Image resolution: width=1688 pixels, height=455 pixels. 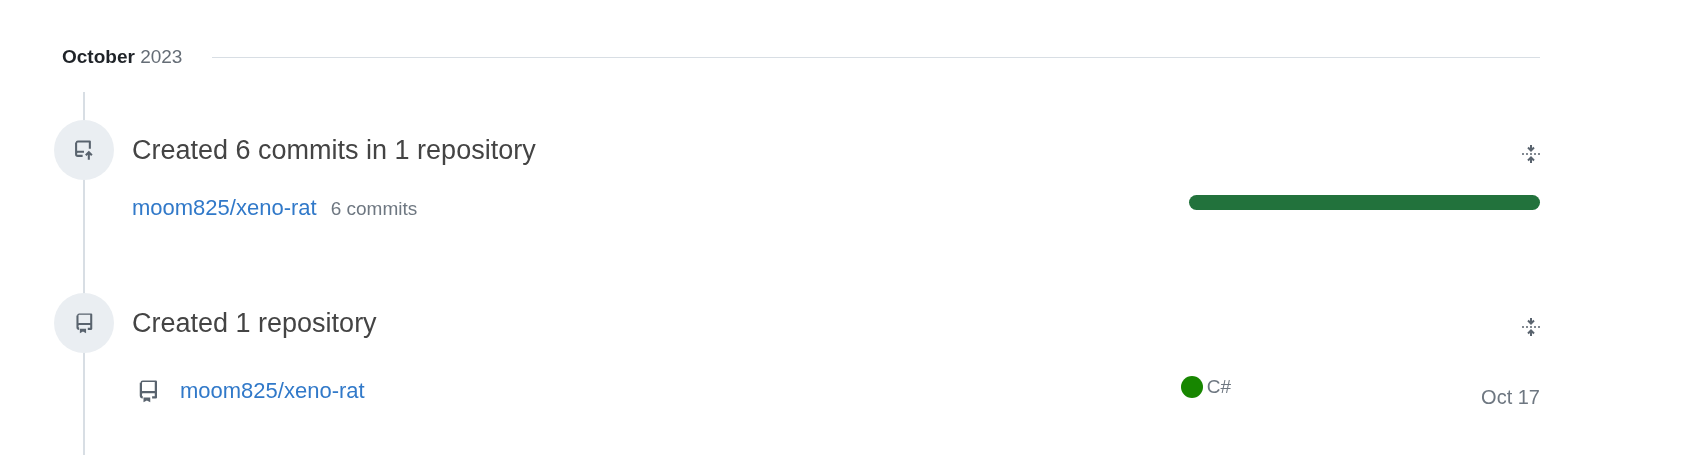 What do you see at coordinates (1219, 387) in the screenshot?
I see `language-name: C#` at bounding box center [1219, 387].